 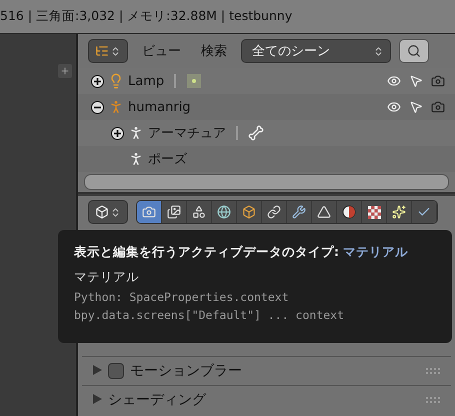 I want to click on panel-title: モーションブラー, so click(x=186, y=371).